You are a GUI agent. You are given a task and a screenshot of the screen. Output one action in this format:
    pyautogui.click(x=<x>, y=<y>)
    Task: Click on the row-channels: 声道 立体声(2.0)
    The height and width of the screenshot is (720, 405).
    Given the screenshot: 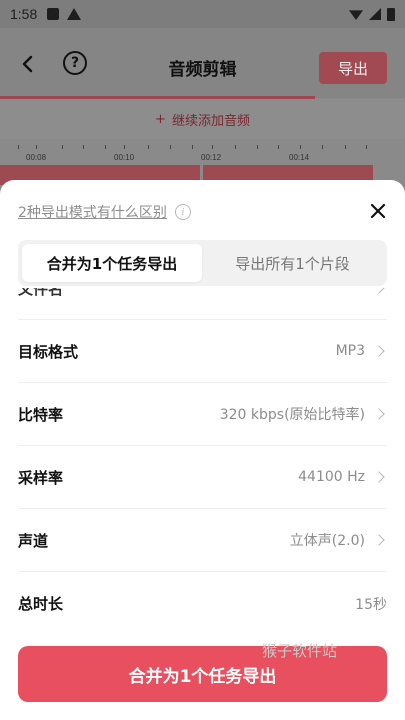 What is the action you would take?
    pyautogui.click(x=202, y=540)
    